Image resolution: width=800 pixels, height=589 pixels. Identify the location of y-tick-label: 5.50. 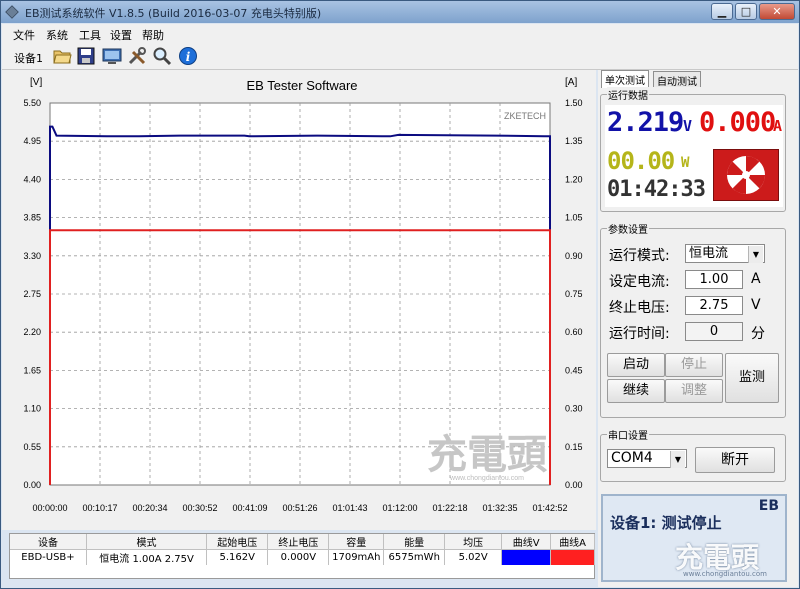
(32, 103).